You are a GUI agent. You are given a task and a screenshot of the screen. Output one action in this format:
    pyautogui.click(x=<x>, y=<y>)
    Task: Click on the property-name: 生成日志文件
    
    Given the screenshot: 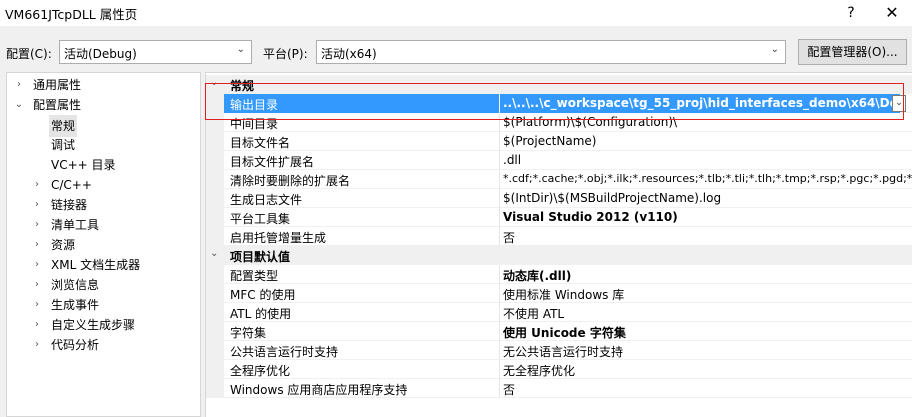 What is the action you would take?
    pyautogui.click(x=266, y=200)
    